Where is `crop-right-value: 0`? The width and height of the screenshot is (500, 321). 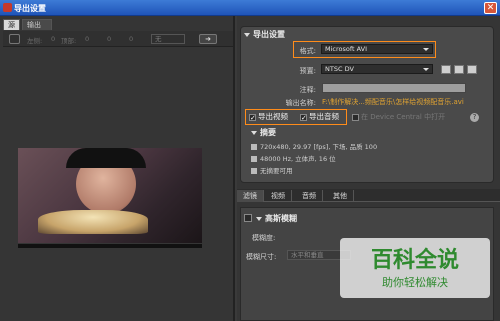 crop-right-value: 0 is located at coordinates (109, 39).